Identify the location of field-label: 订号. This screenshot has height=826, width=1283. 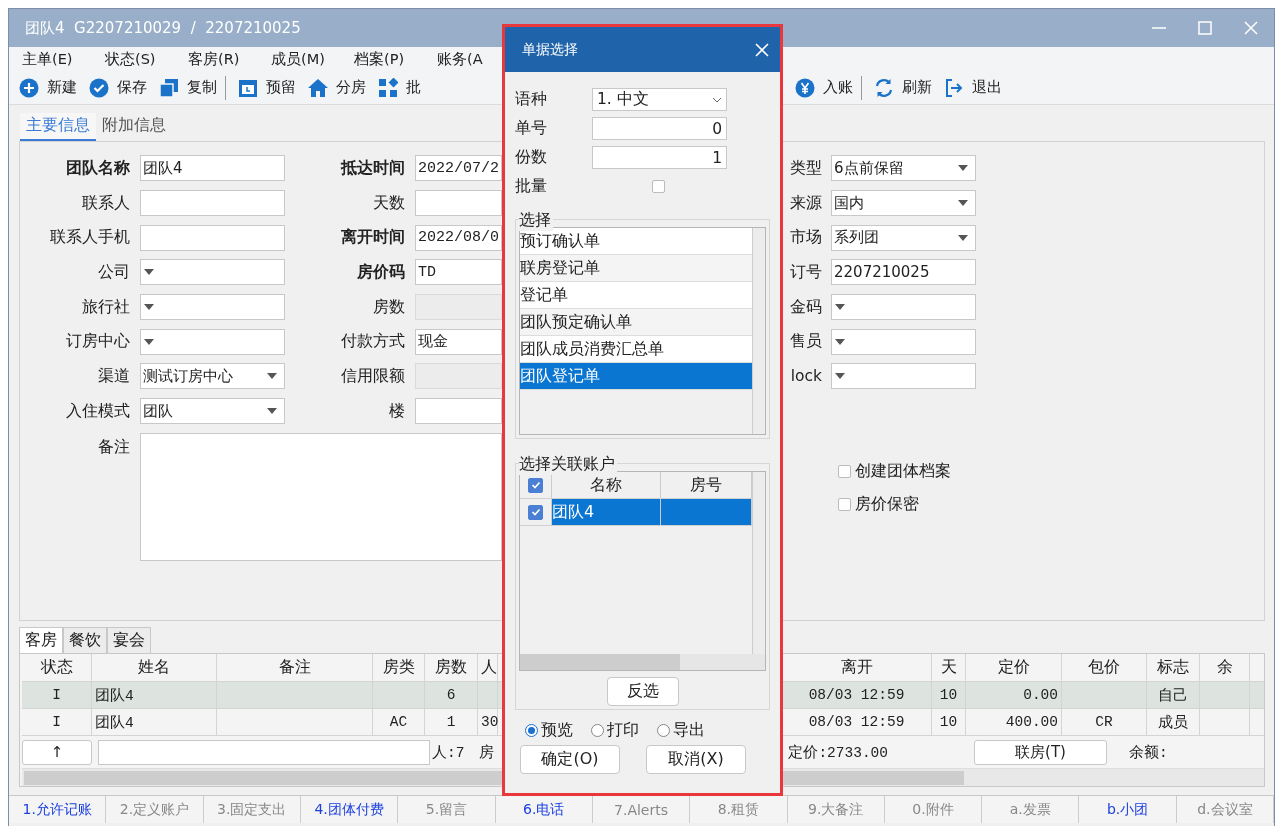
(805, 272).